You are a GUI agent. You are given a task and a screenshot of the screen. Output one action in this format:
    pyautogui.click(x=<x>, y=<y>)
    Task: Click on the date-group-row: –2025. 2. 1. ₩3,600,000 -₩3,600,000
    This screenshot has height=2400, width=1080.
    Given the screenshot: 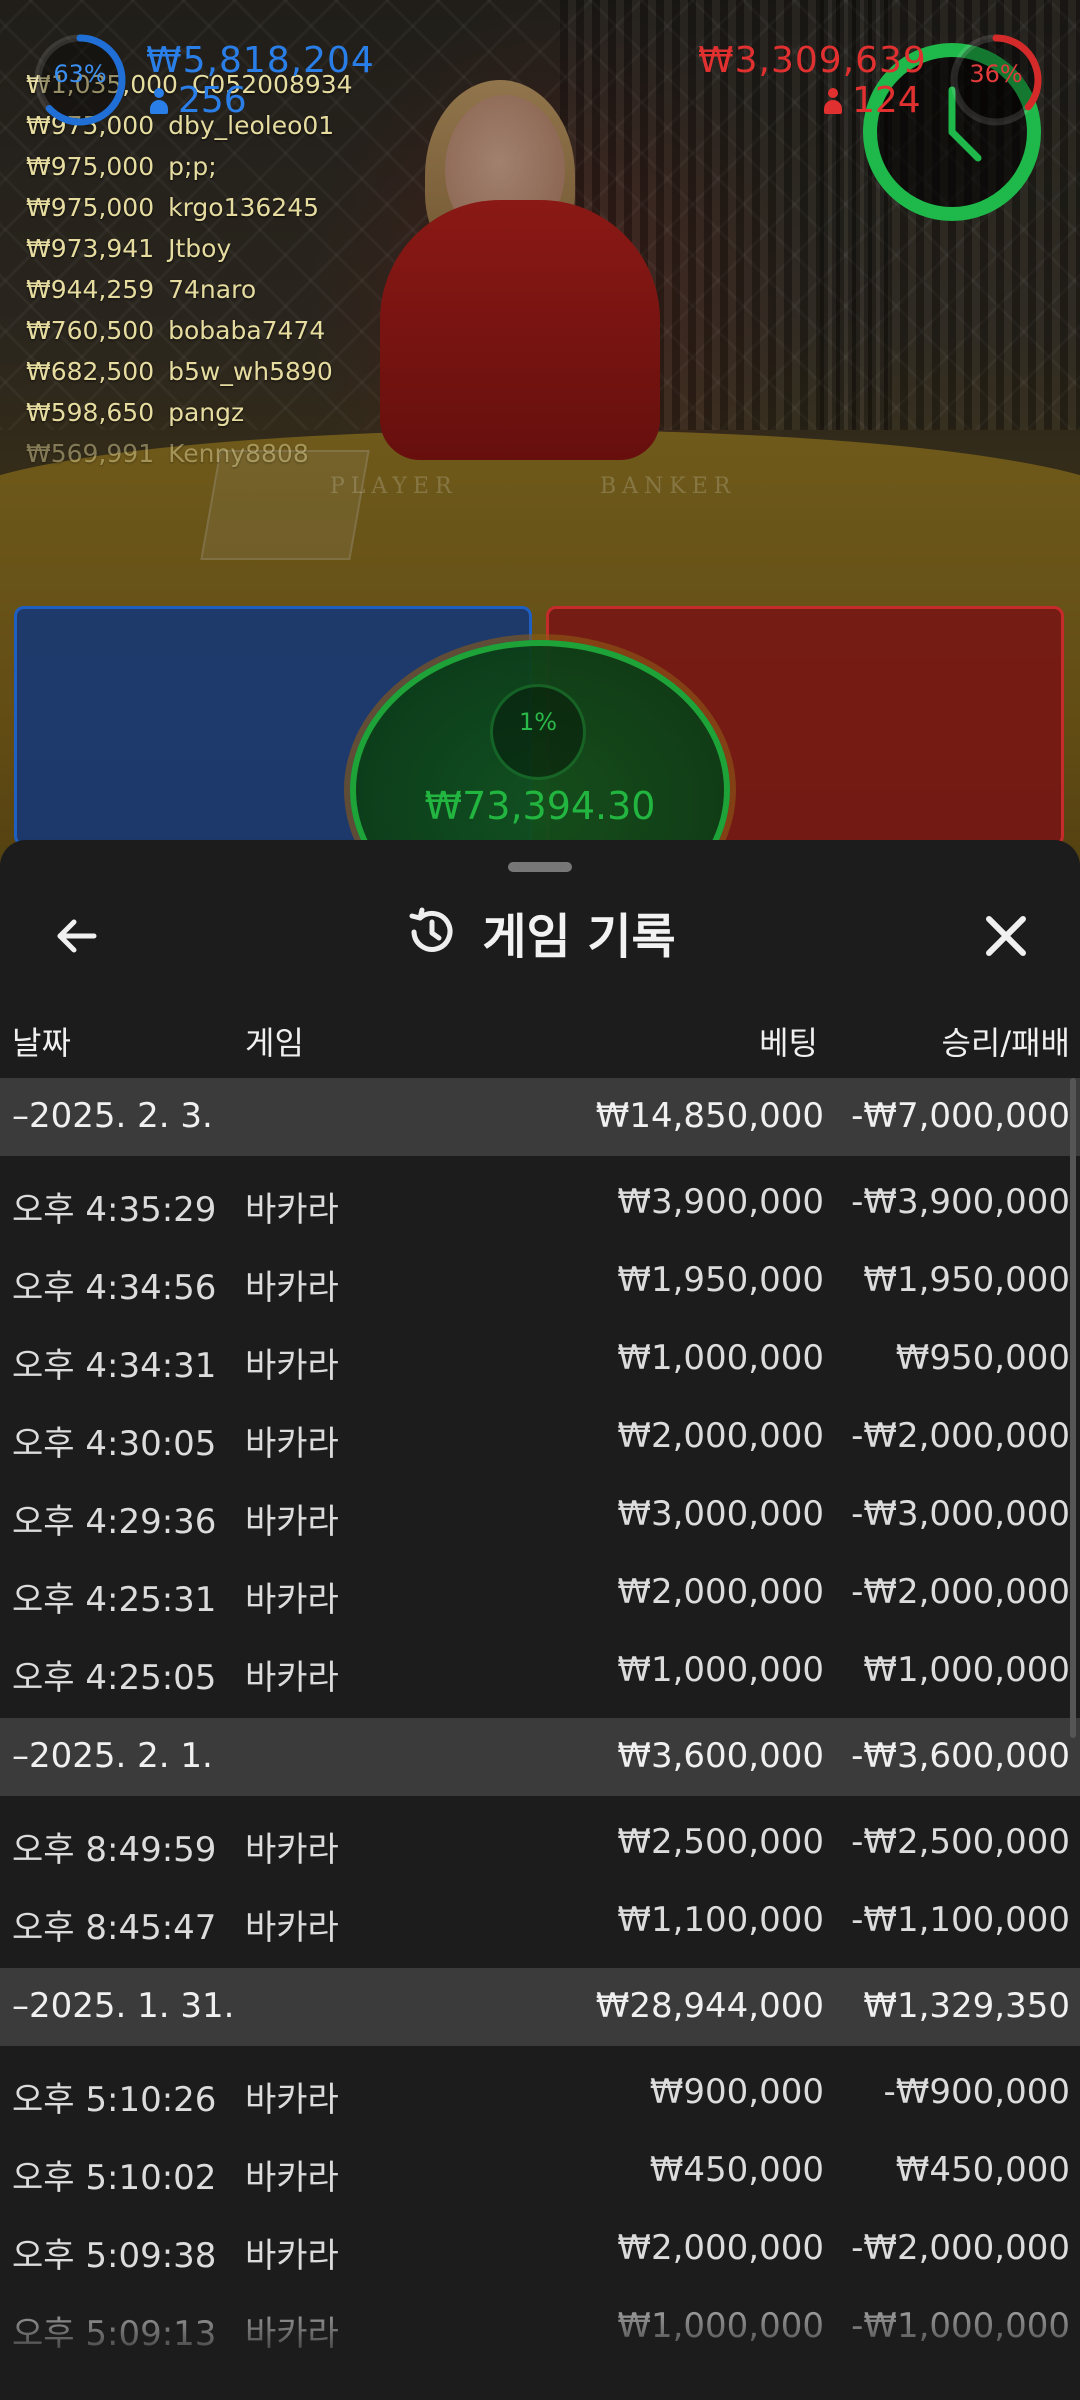 What is the action you would take?
    pyautogui.click(x=540, y=1757)
    